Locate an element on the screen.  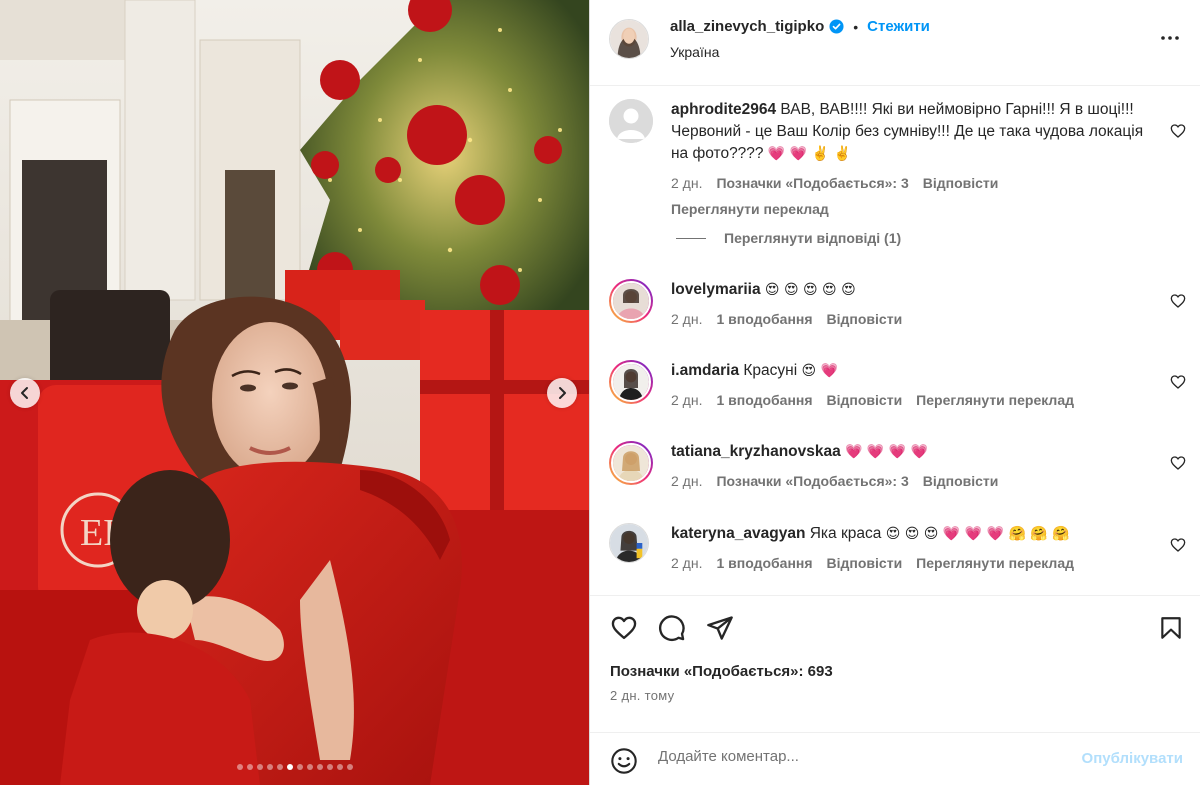
comment-username: lovelymariia is located at coordinates (716, 289).